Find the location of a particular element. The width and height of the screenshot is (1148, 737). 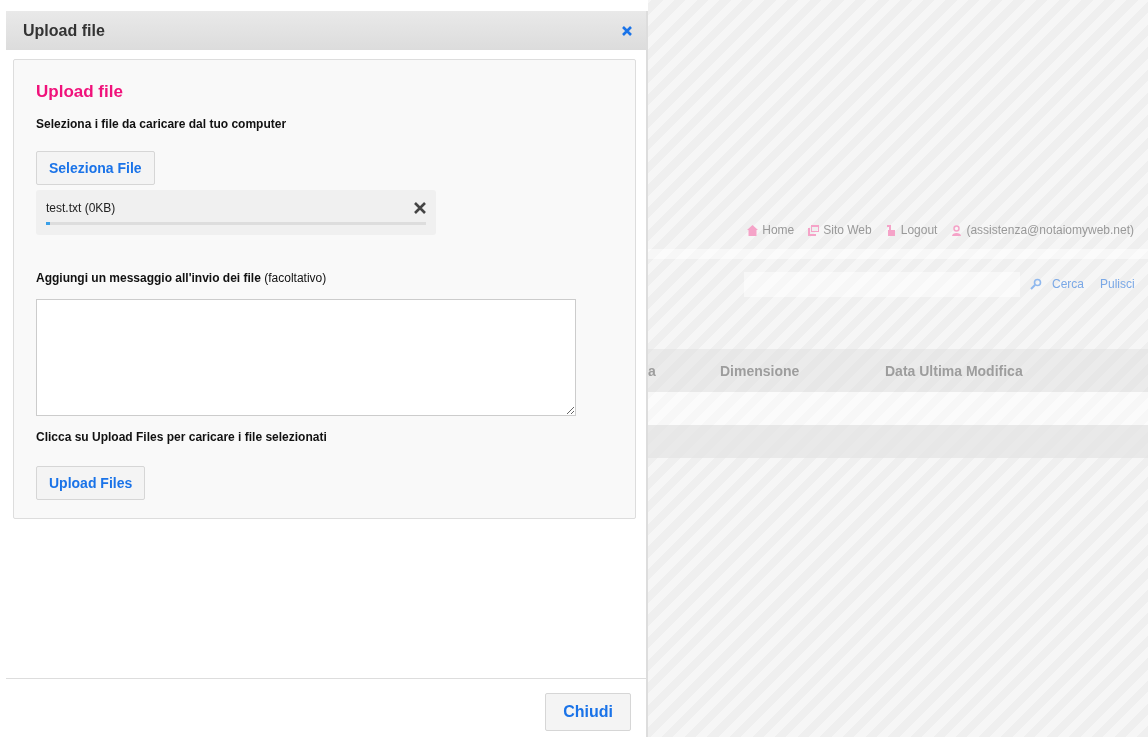

panel-heading: Upload file is located at coordinates (79, 92).